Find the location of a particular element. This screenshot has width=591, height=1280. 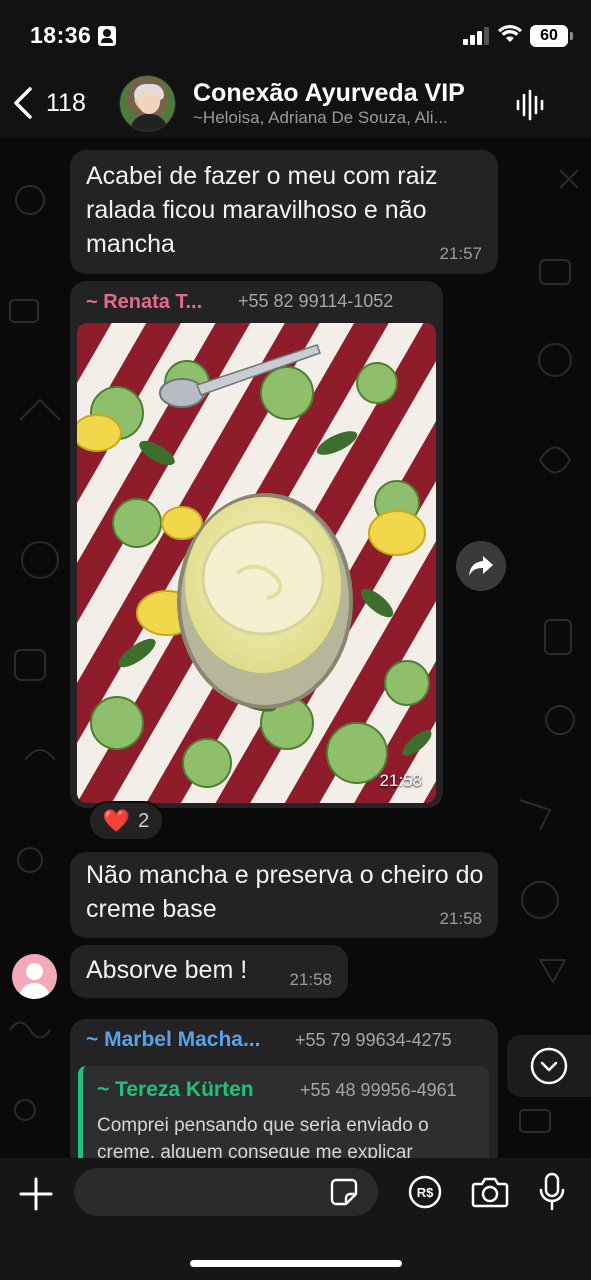

payment-icon: R$ is located at coordinates (425, 1192).